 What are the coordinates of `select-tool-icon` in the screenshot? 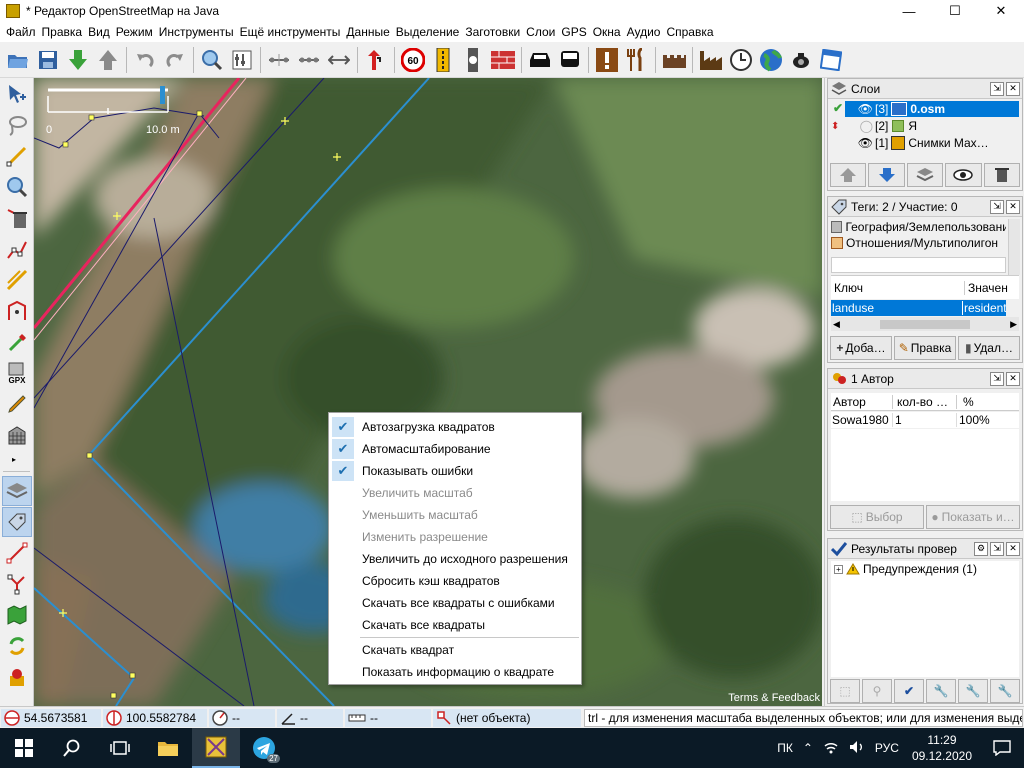 It's located at (17, 94).